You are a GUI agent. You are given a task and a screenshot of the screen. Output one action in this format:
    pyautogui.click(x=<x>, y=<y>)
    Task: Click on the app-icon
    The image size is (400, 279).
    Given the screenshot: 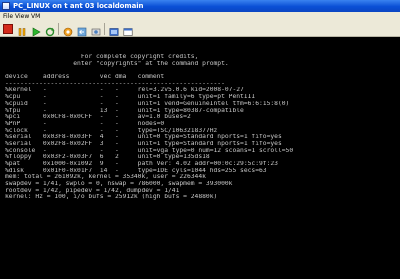 What is the action you would take?
    pyautogui.click(x=6, y=6)
    